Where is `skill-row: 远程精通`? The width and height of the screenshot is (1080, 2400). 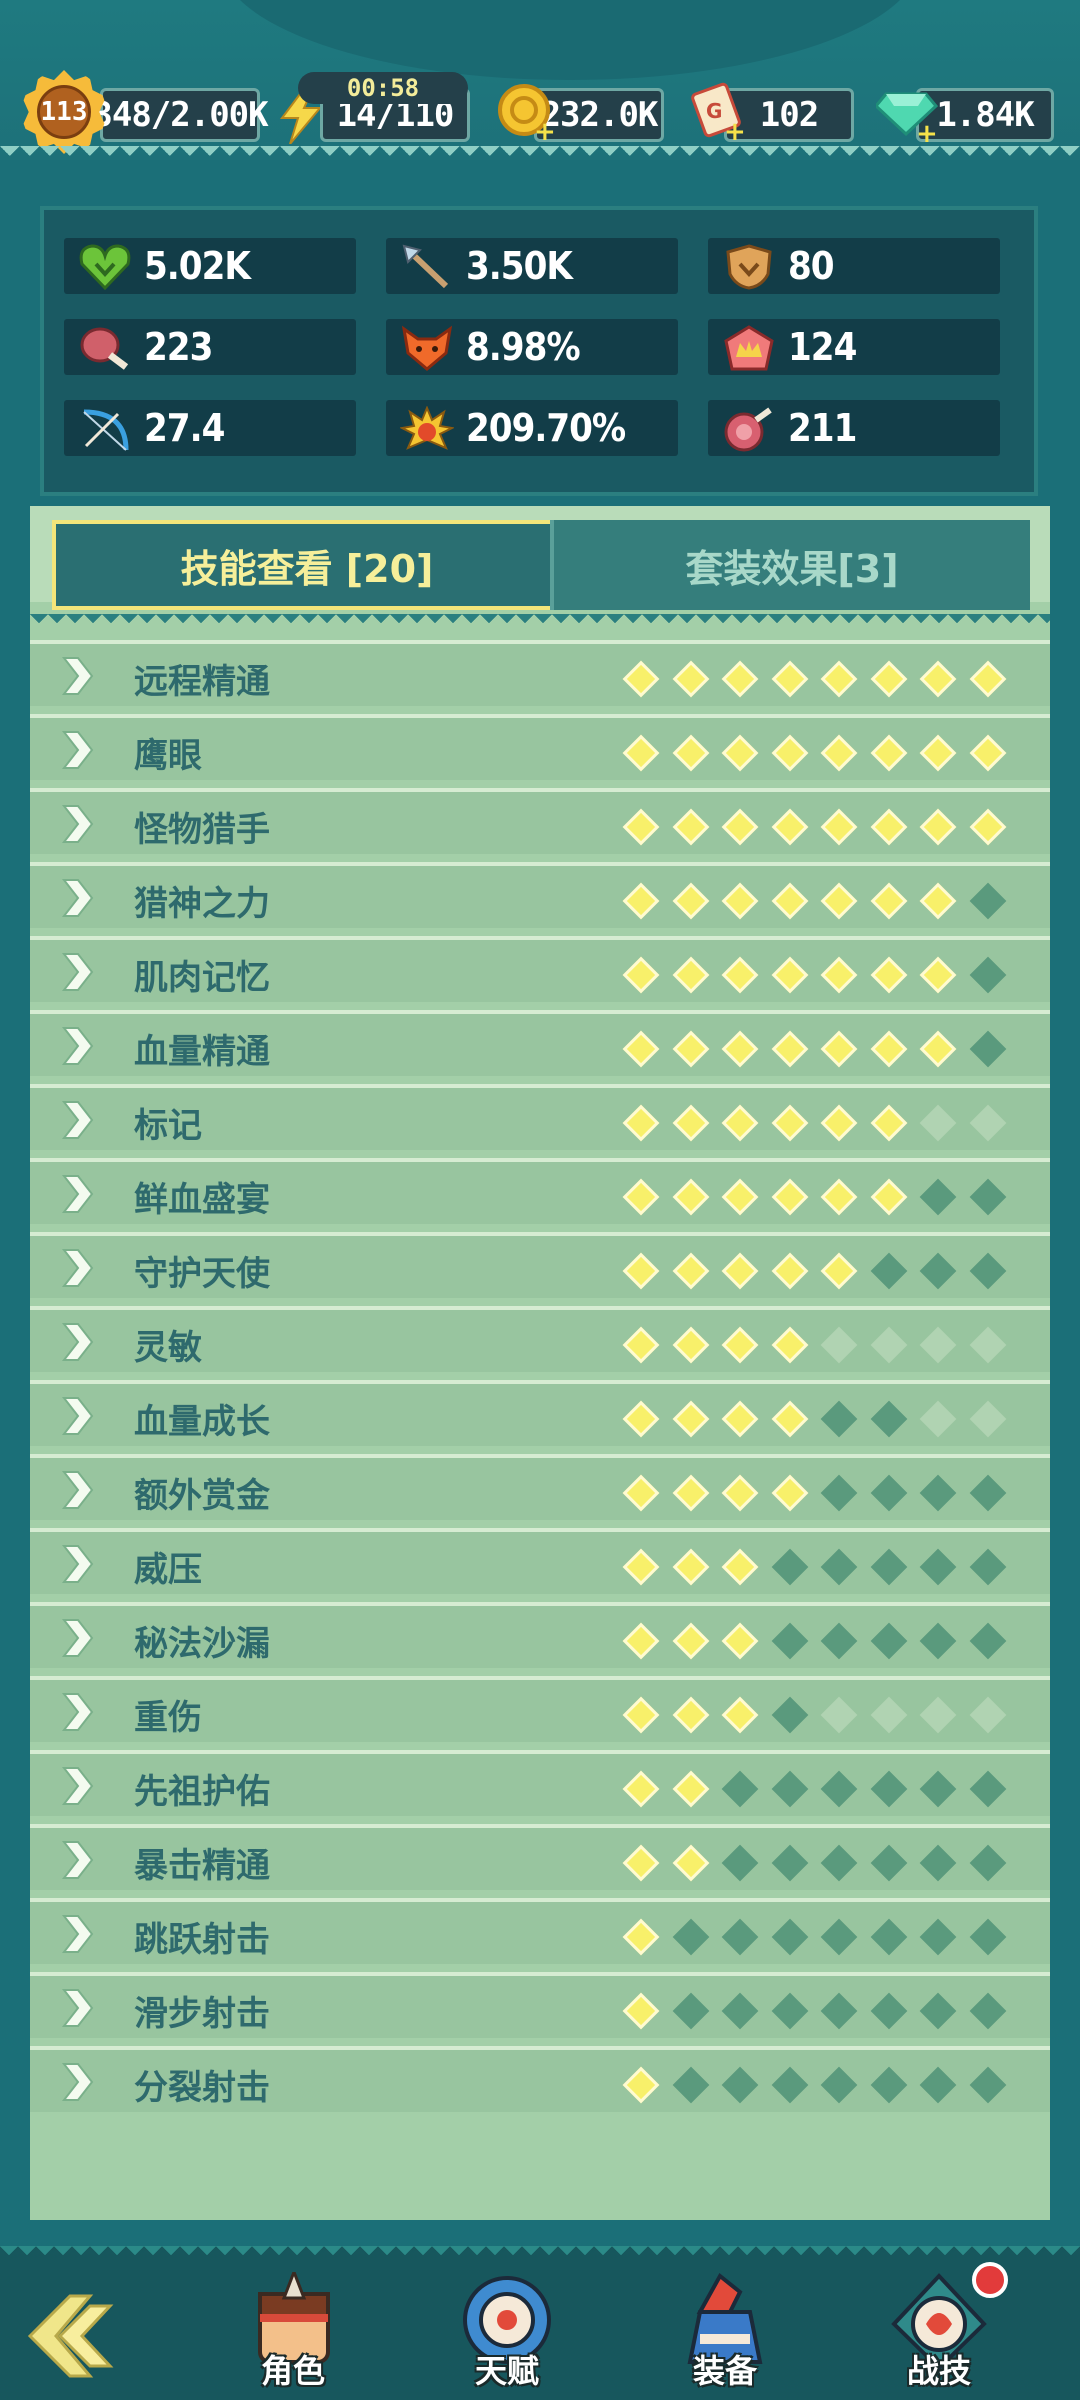
skill-row: 远程精通 is located at coordinates (540, 673).